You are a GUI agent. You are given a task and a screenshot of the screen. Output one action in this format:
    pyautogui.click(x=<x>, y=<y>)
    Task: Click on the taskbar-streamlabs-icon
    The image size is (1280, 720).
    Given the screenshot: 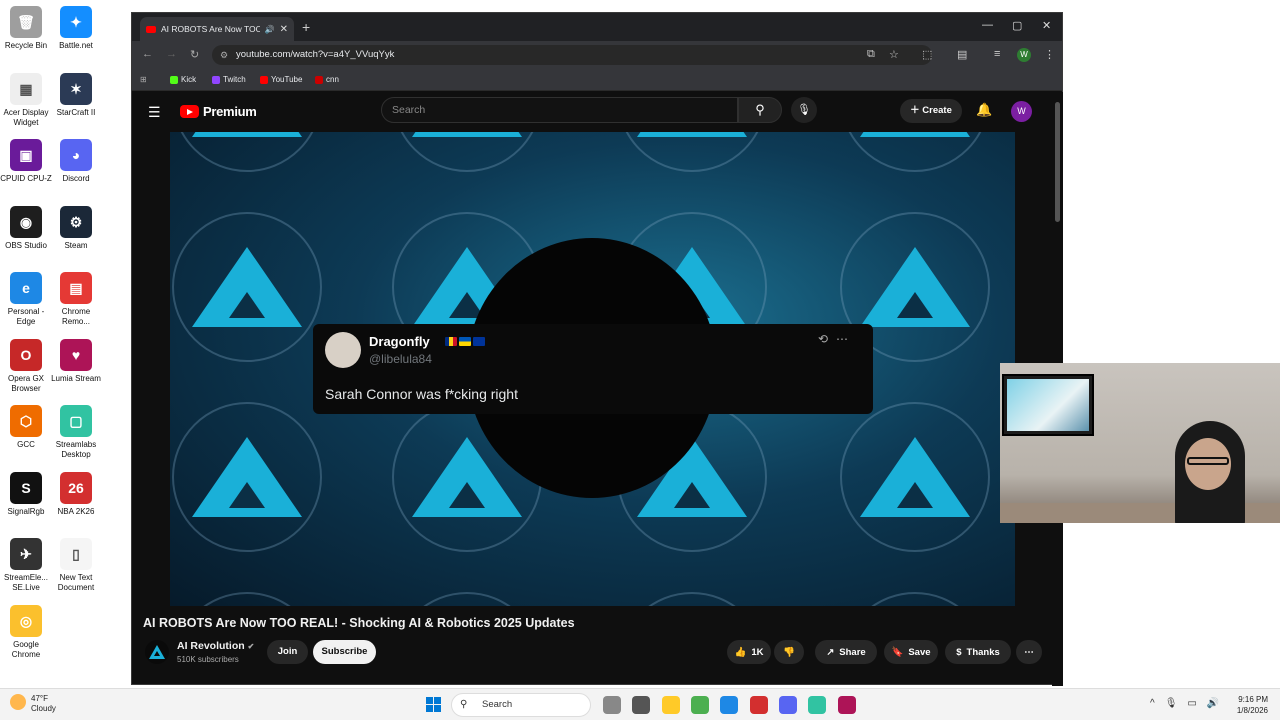 What is the action you would take?
    pyautogui.click(x=817, y=705)
    